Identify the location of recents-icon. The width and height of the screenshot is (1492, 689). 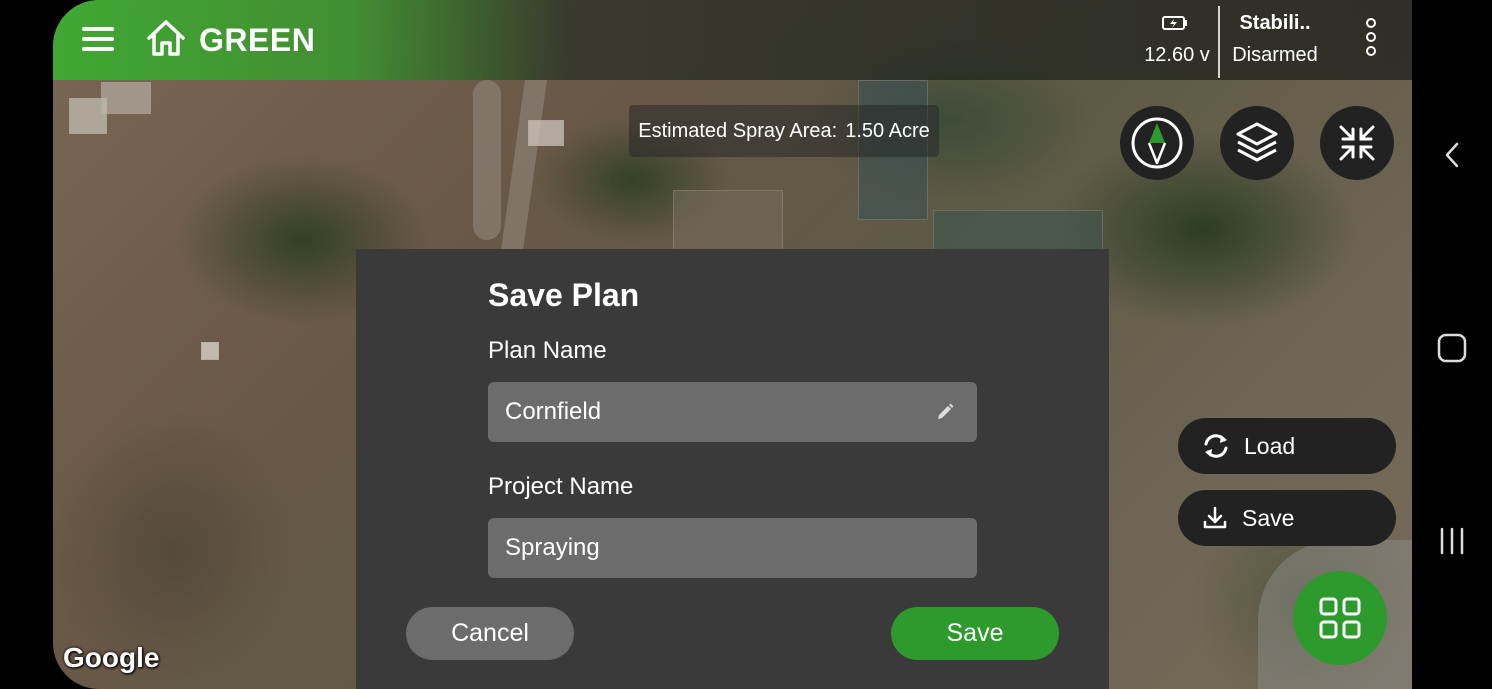
(1452, 541).